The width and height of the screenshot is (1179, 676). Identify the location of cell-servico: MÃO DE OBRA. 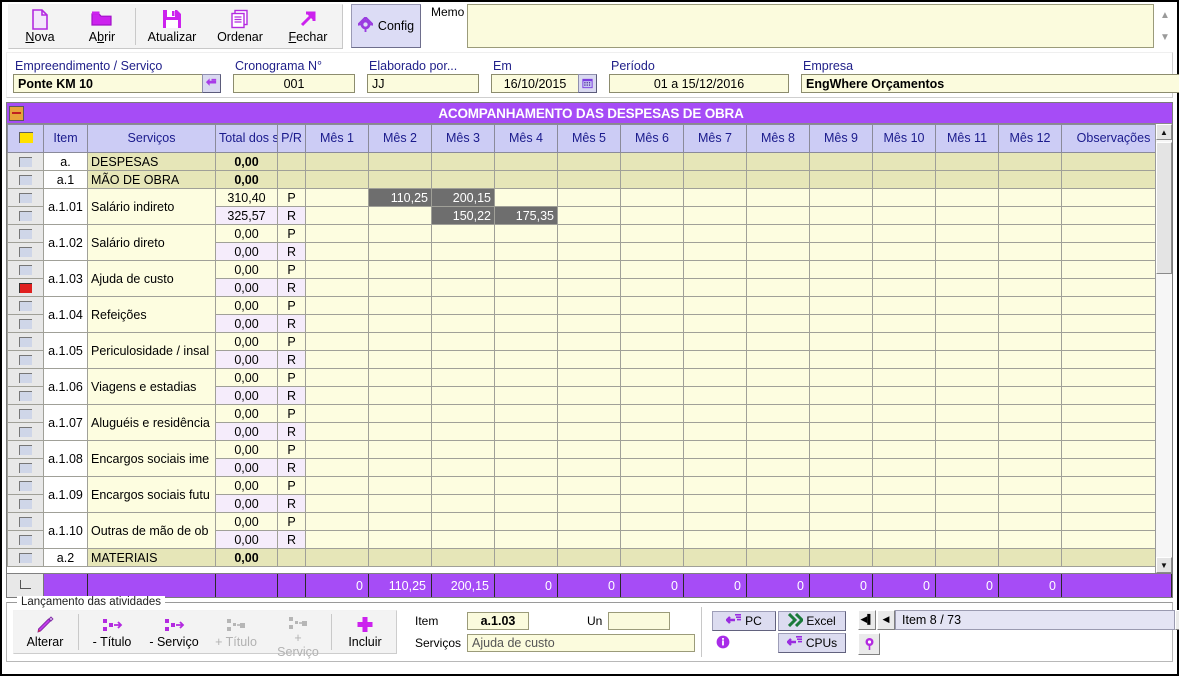
(151, 179).